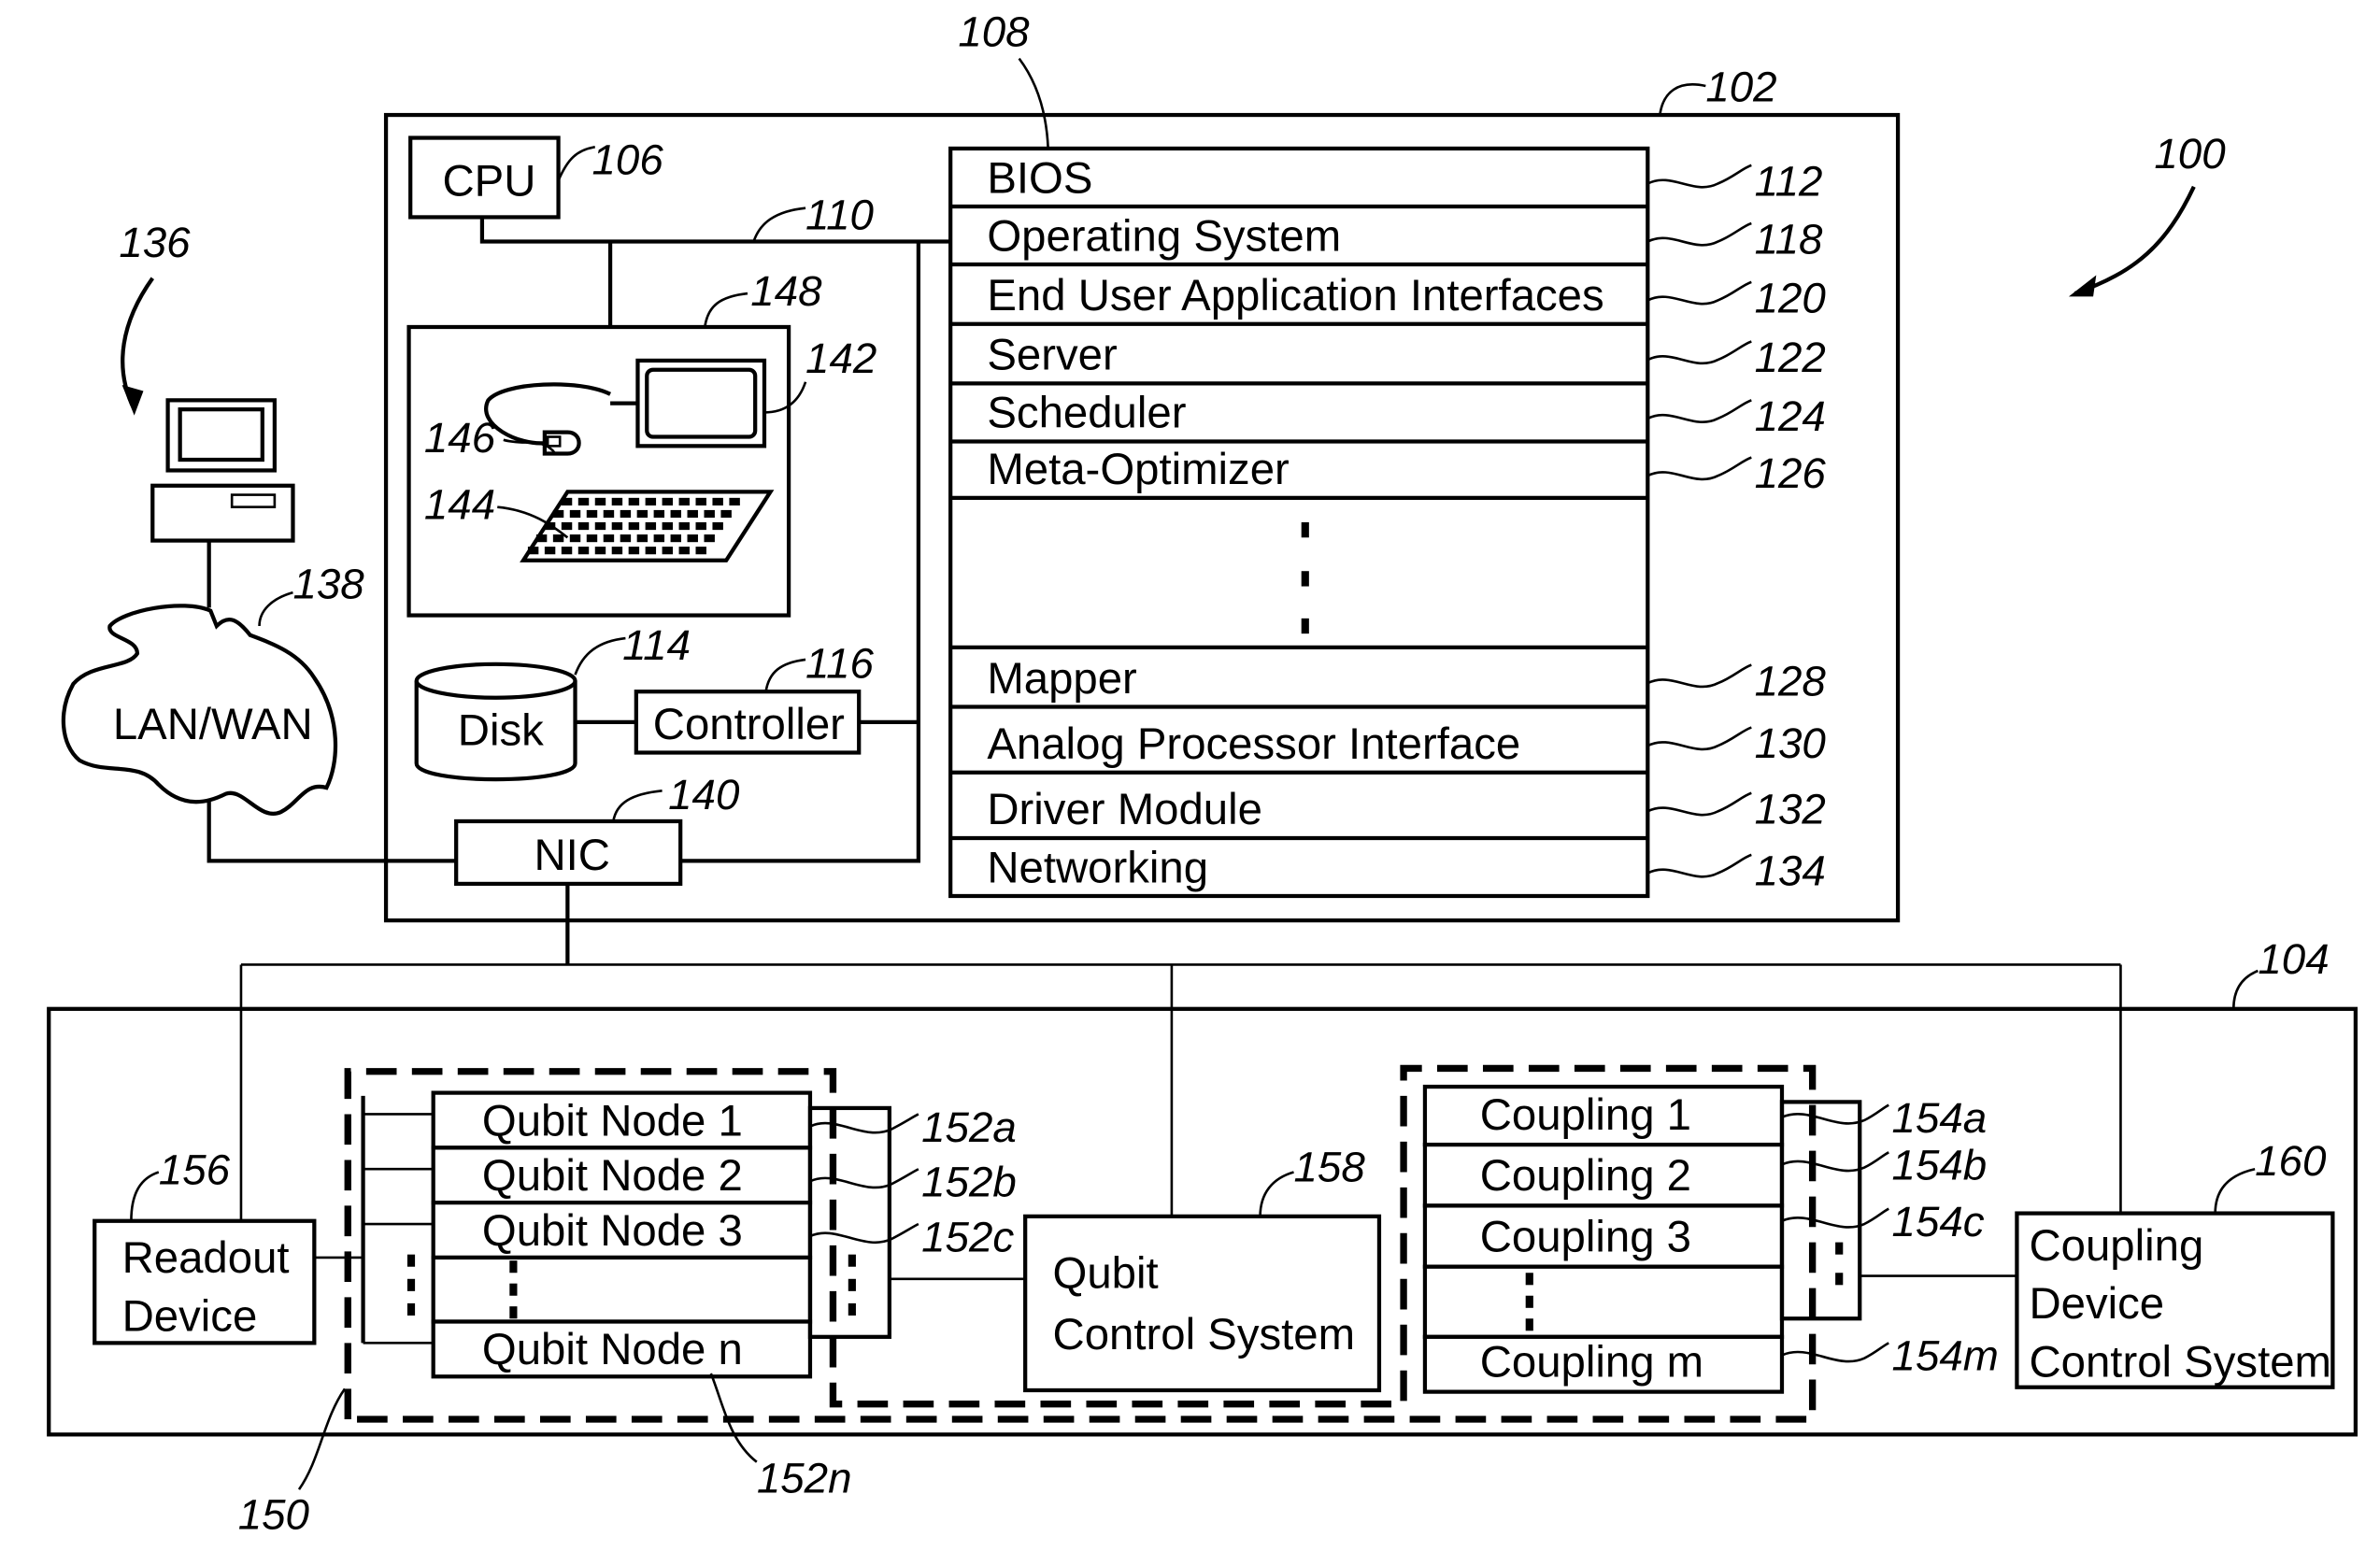  What do you see at coordinates (222, 471) in the screenshot?
I see `remote-computer-icon` at bounding box center [222, 471].